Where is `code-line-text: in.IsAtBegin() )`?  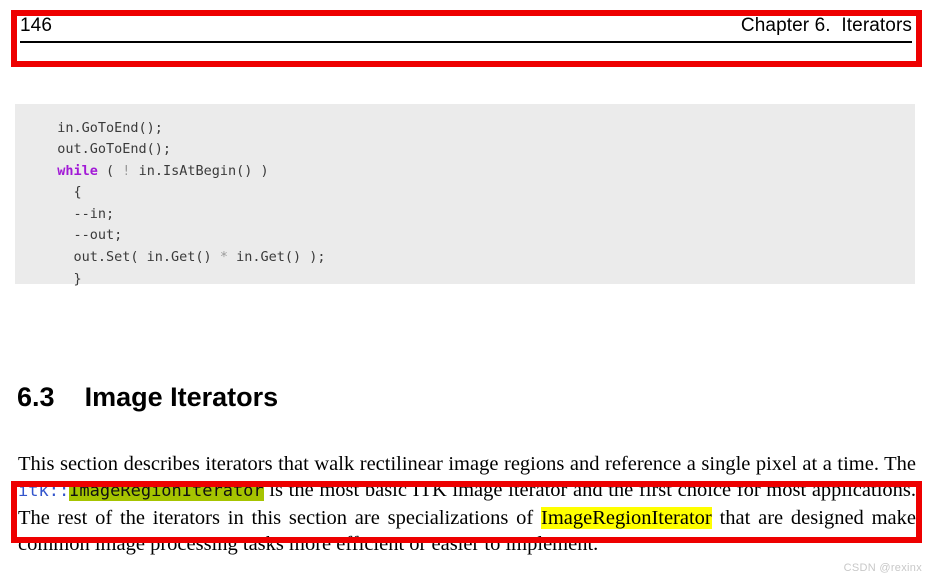 code-line-text: in.IsAtBegin() ) is located at coordinates (199, 170).